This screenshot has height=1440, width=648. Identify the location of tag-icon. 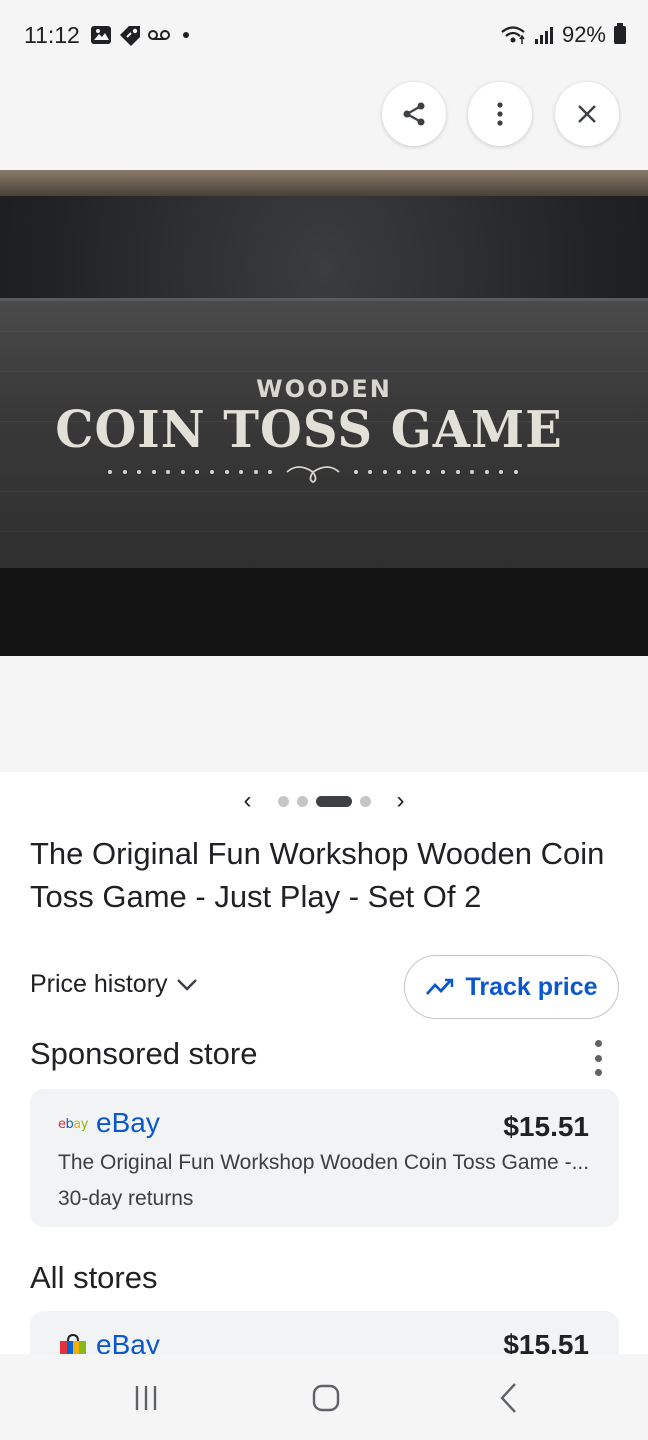
(130, 36).